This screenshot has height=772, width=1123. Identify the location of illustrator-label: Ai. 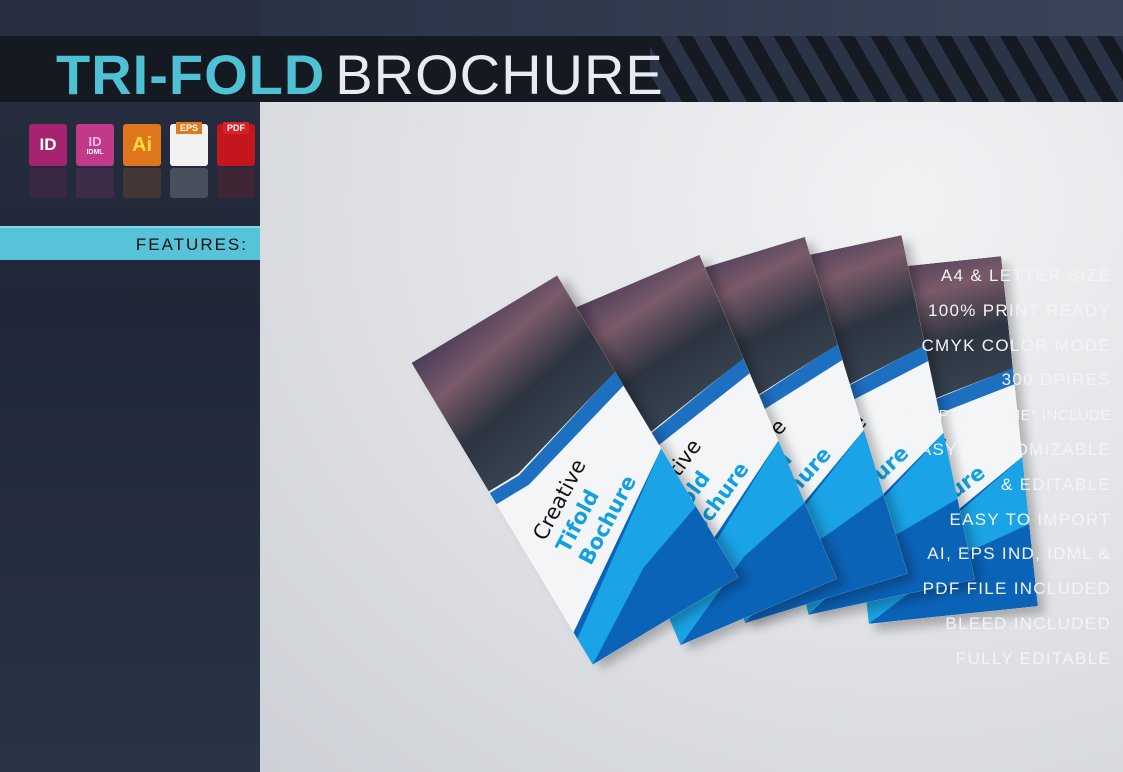
(142, 144).